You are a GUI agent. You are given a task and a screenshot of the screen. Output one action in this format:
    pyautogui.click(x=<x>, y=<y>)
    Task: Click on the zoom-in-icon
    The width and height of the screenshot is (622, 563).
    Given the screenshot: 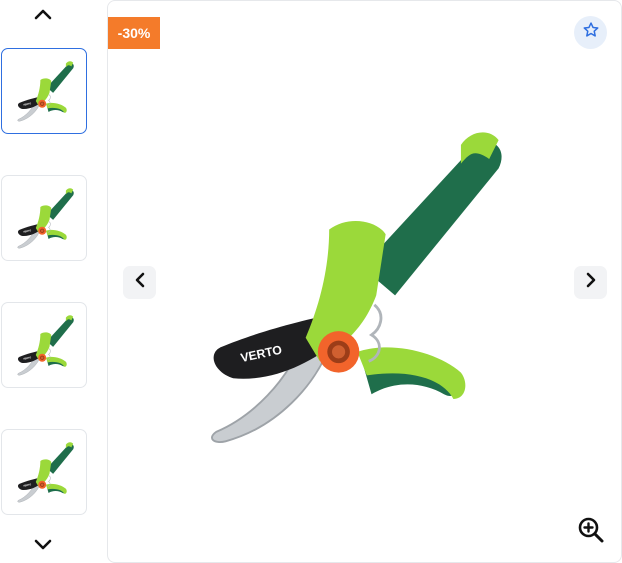 What is the action you would take?
    pyautogui.click(x=591, y=532)
    